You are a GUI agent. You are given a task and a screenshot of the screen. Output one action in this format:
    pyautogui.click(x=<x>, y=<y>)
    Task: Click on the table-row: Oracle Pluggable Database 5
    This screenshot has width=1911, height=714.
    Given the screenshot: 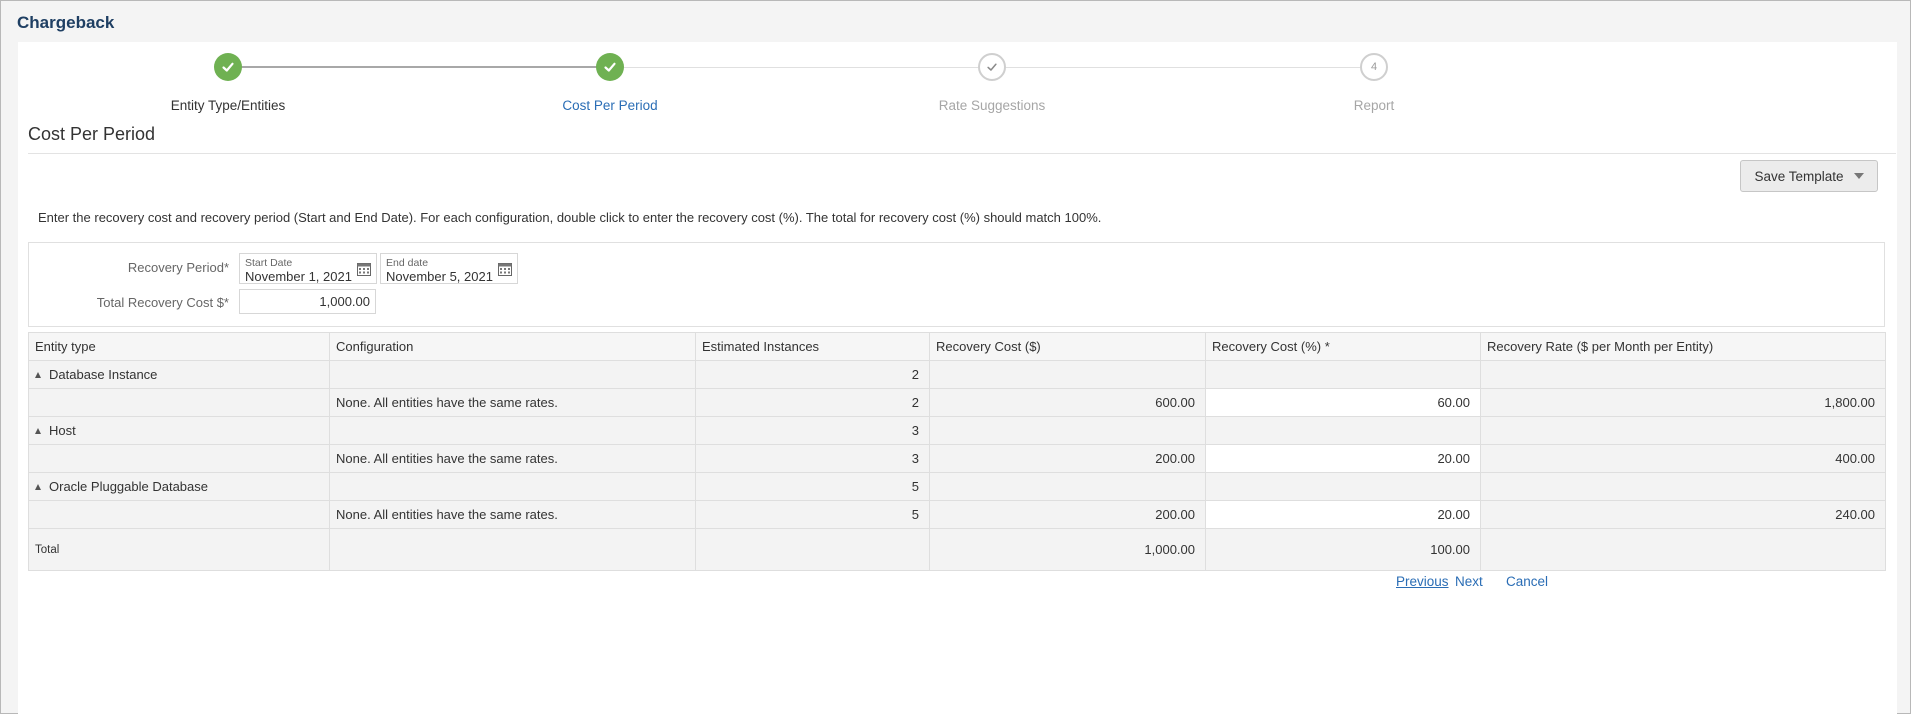 What is the action you would take?
    pyautogui.click(x=957, y=486)
    